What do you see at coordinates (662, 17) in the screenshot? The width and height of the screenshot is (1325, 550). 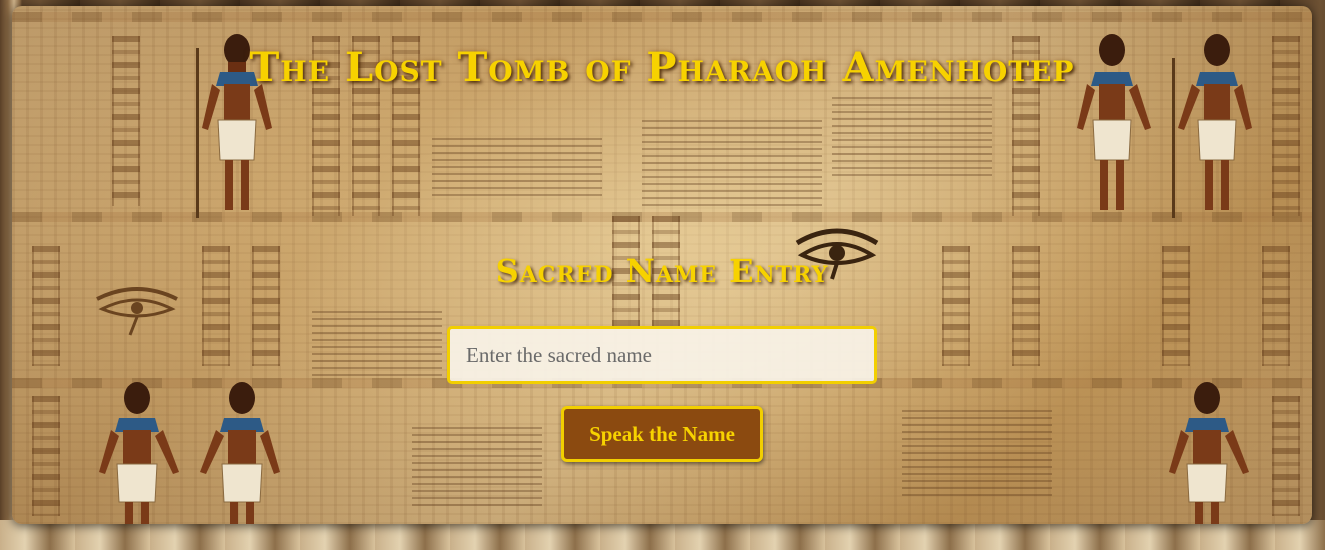 I see `hieroglyph-band-top` at bounding box center [662, 17].